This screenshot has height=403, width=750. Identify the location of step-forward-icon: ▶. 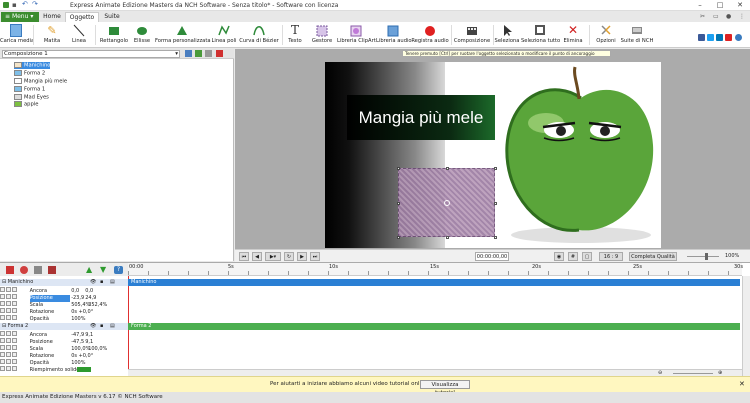
(302, 256).